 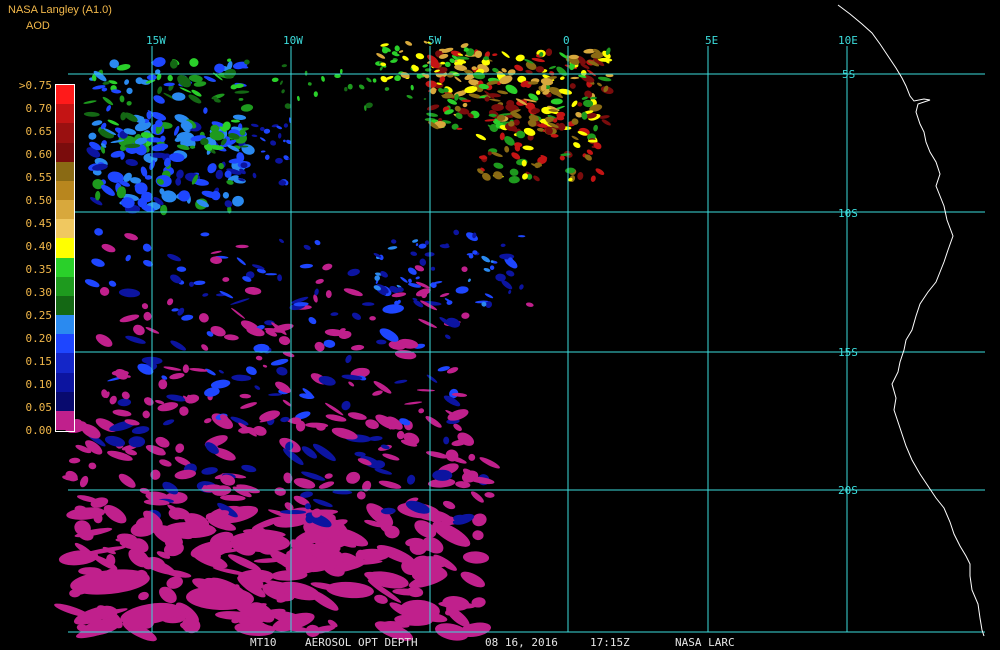 What do you see at coordinates (39, 315) in the screenshot?
I see `legend-label: 0.25` at bounding box center [39, 315].